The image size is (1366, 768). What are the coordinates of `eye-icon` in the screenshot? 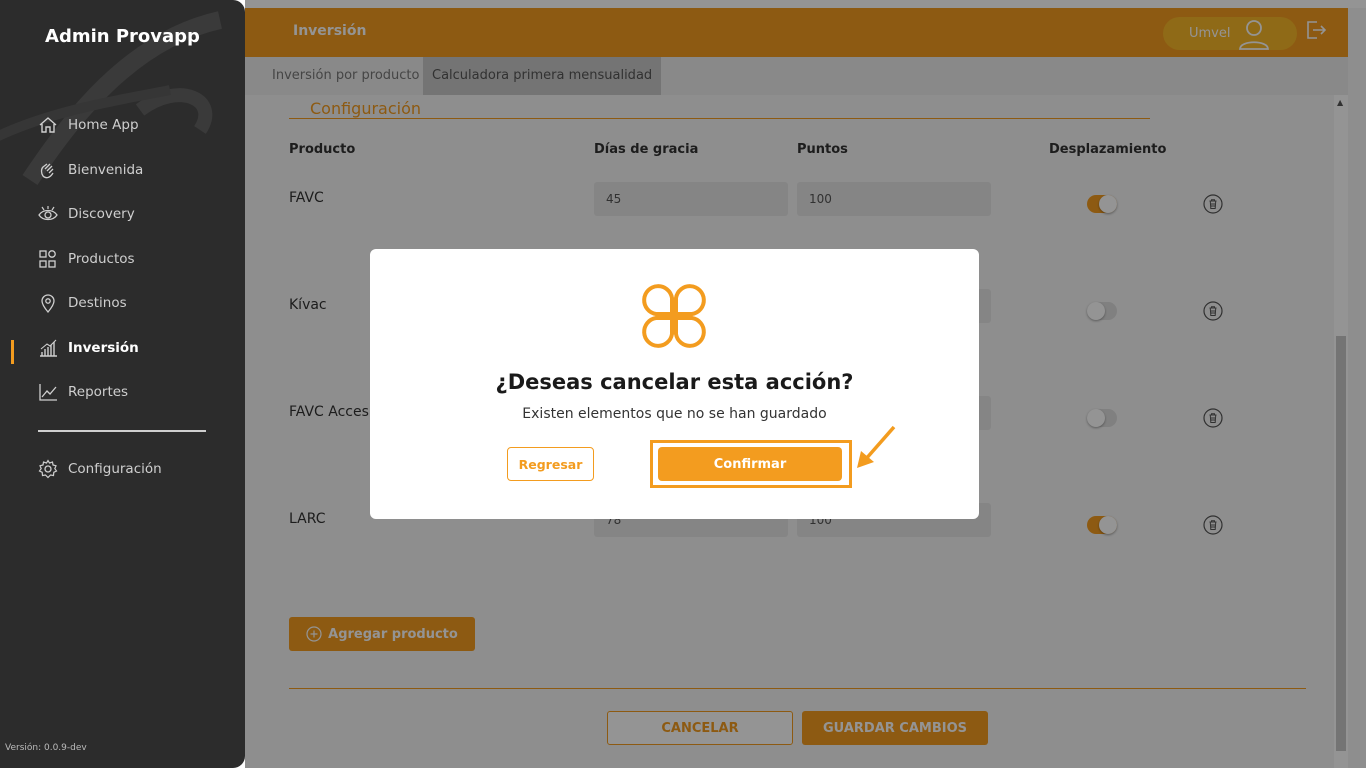 It's located at (48, 213).